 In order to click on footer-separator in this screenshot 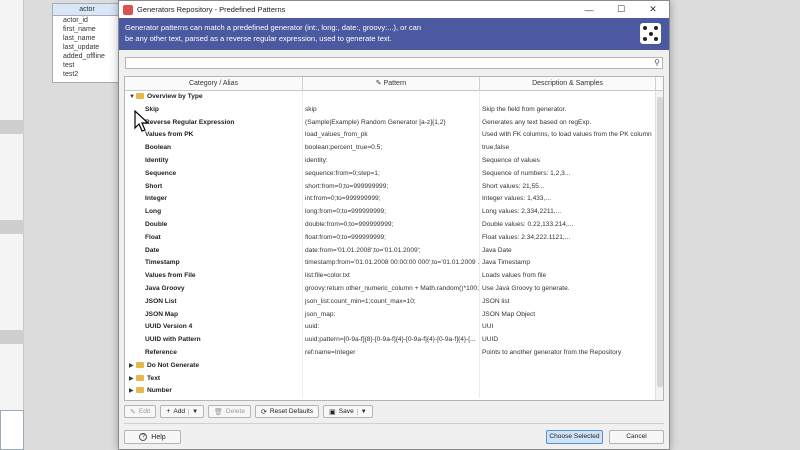, I will do `click(394, 423)`.